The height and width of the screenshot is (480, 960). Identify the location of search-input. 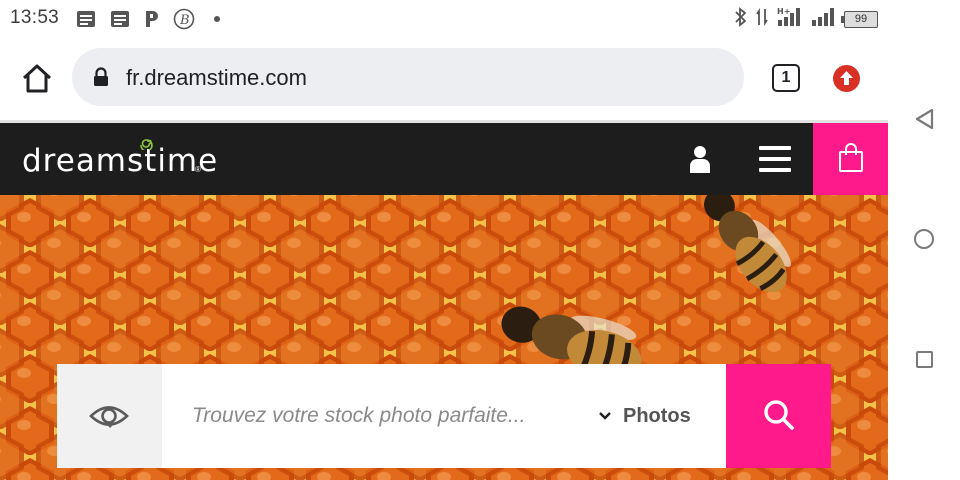
(372, 416).